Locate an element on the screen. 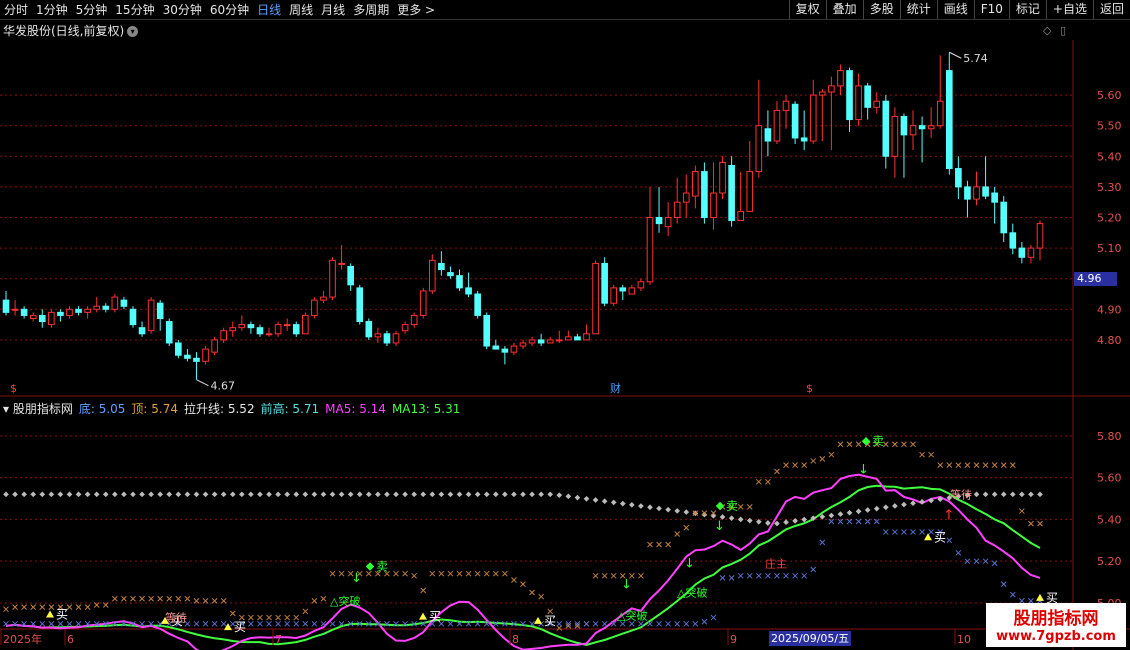  period-tab-10: 更多 > is located at coordinates (416, 9).